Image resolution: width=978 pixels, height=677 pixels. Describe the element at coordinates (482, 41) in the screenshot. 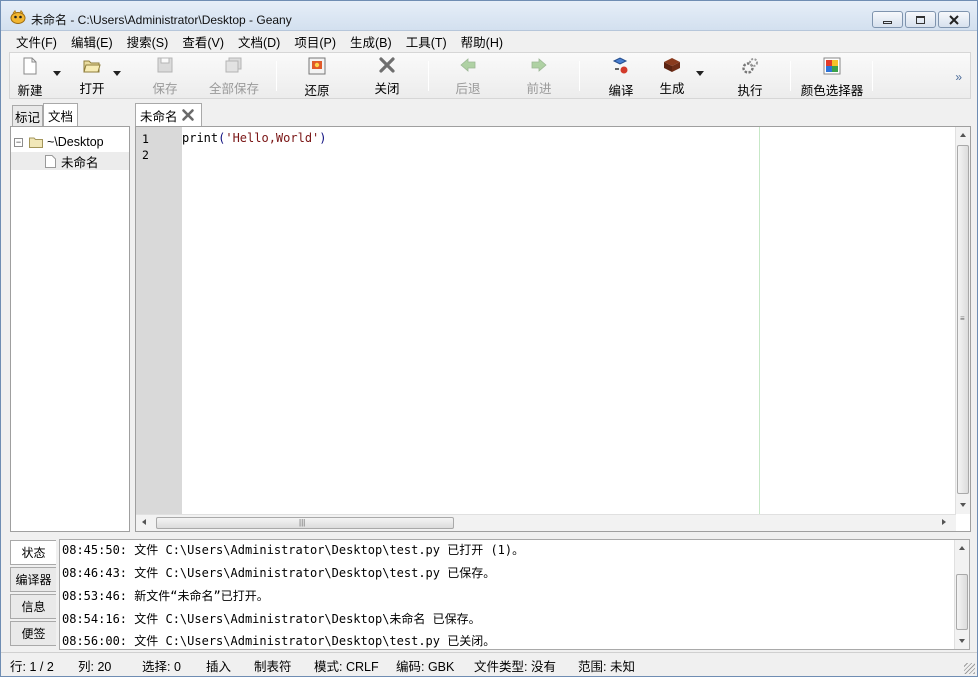

I see `menu-help: 帮助(H)` at that location.